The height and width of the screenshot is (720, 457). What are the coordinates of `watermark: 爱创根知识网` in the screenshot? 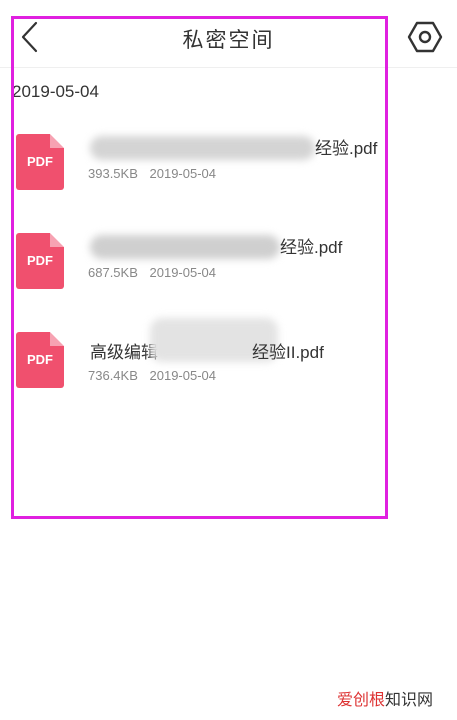 It's located at (385, 698).